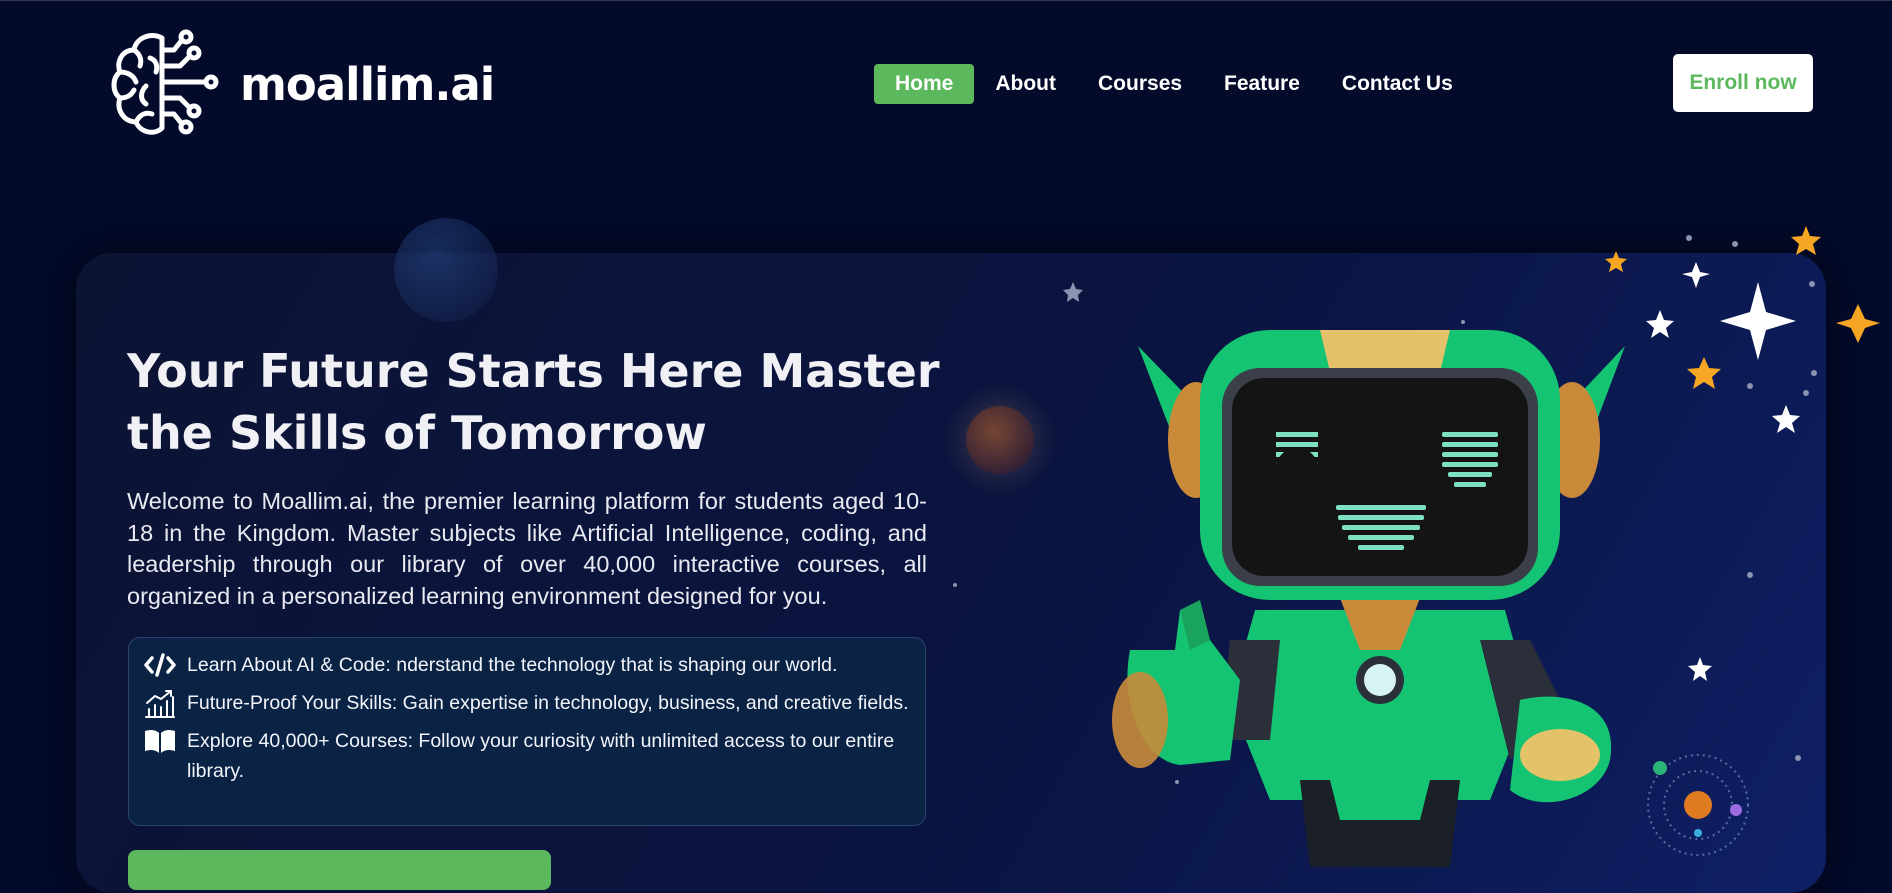  Describe the element at coordinates (339, 870) in the screenshot. I see `get-started-button` at that location.